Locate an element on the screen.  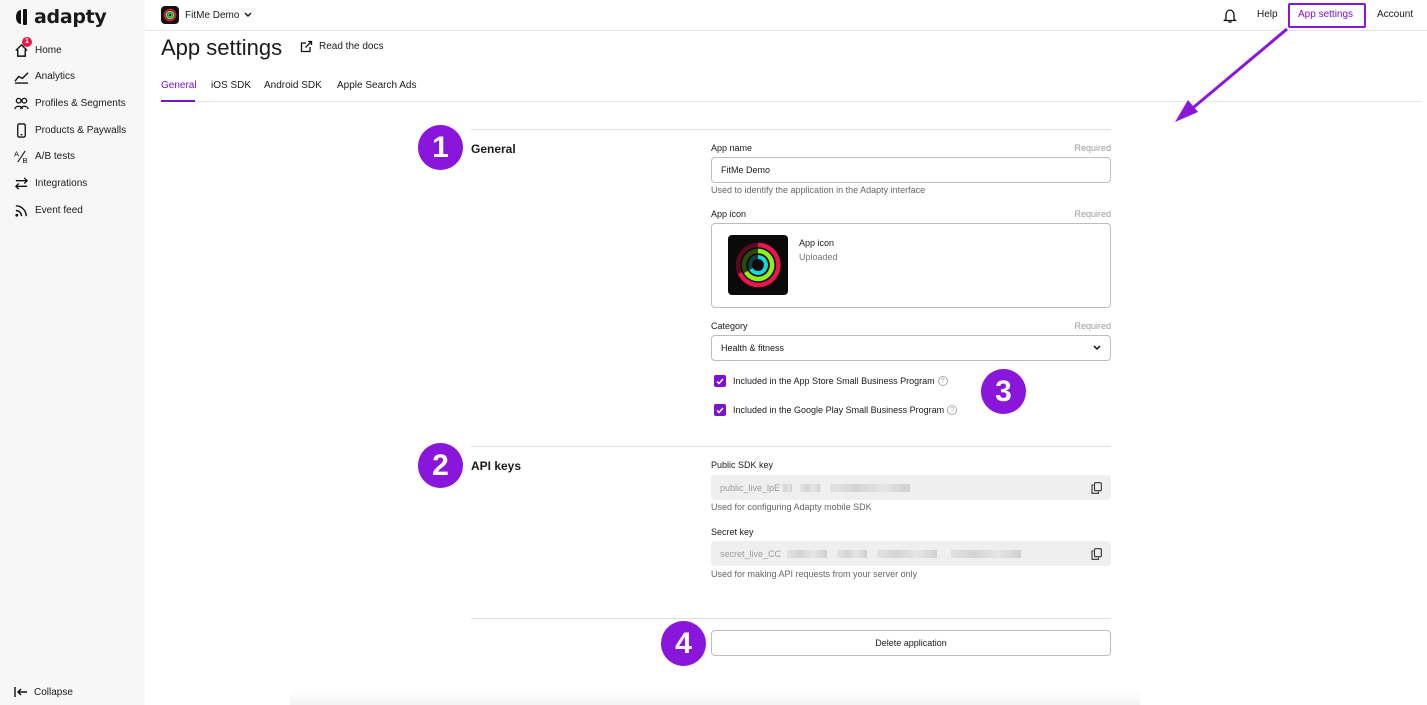
collapse-icon is located at coordinates (20, 692).